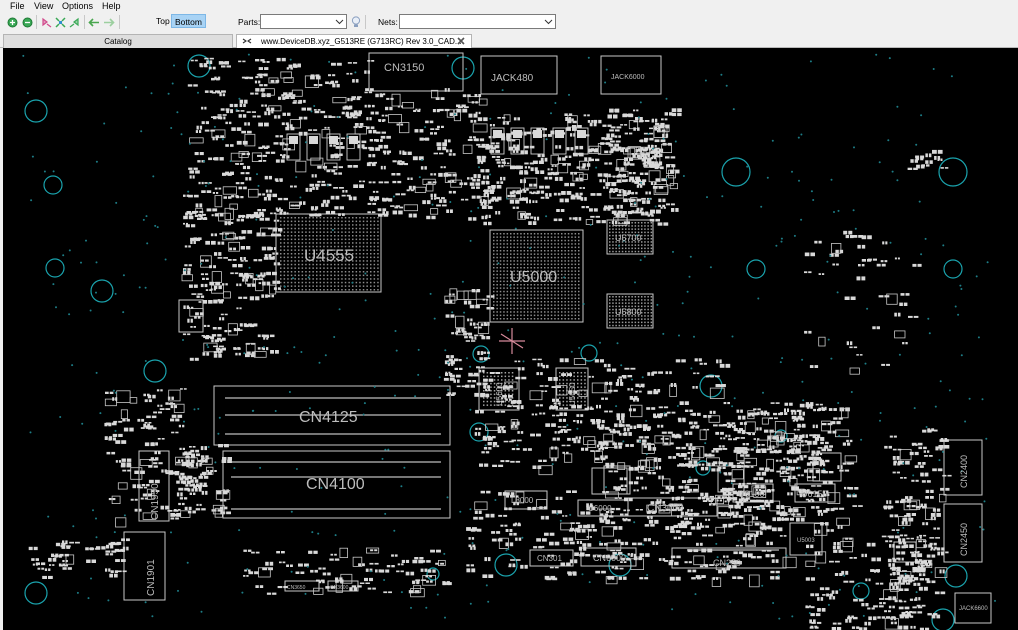 The image size is (1018, 630). Describe the element at coordinates (303, 21) in the screenshot. I see `parts-combobox` at that location.